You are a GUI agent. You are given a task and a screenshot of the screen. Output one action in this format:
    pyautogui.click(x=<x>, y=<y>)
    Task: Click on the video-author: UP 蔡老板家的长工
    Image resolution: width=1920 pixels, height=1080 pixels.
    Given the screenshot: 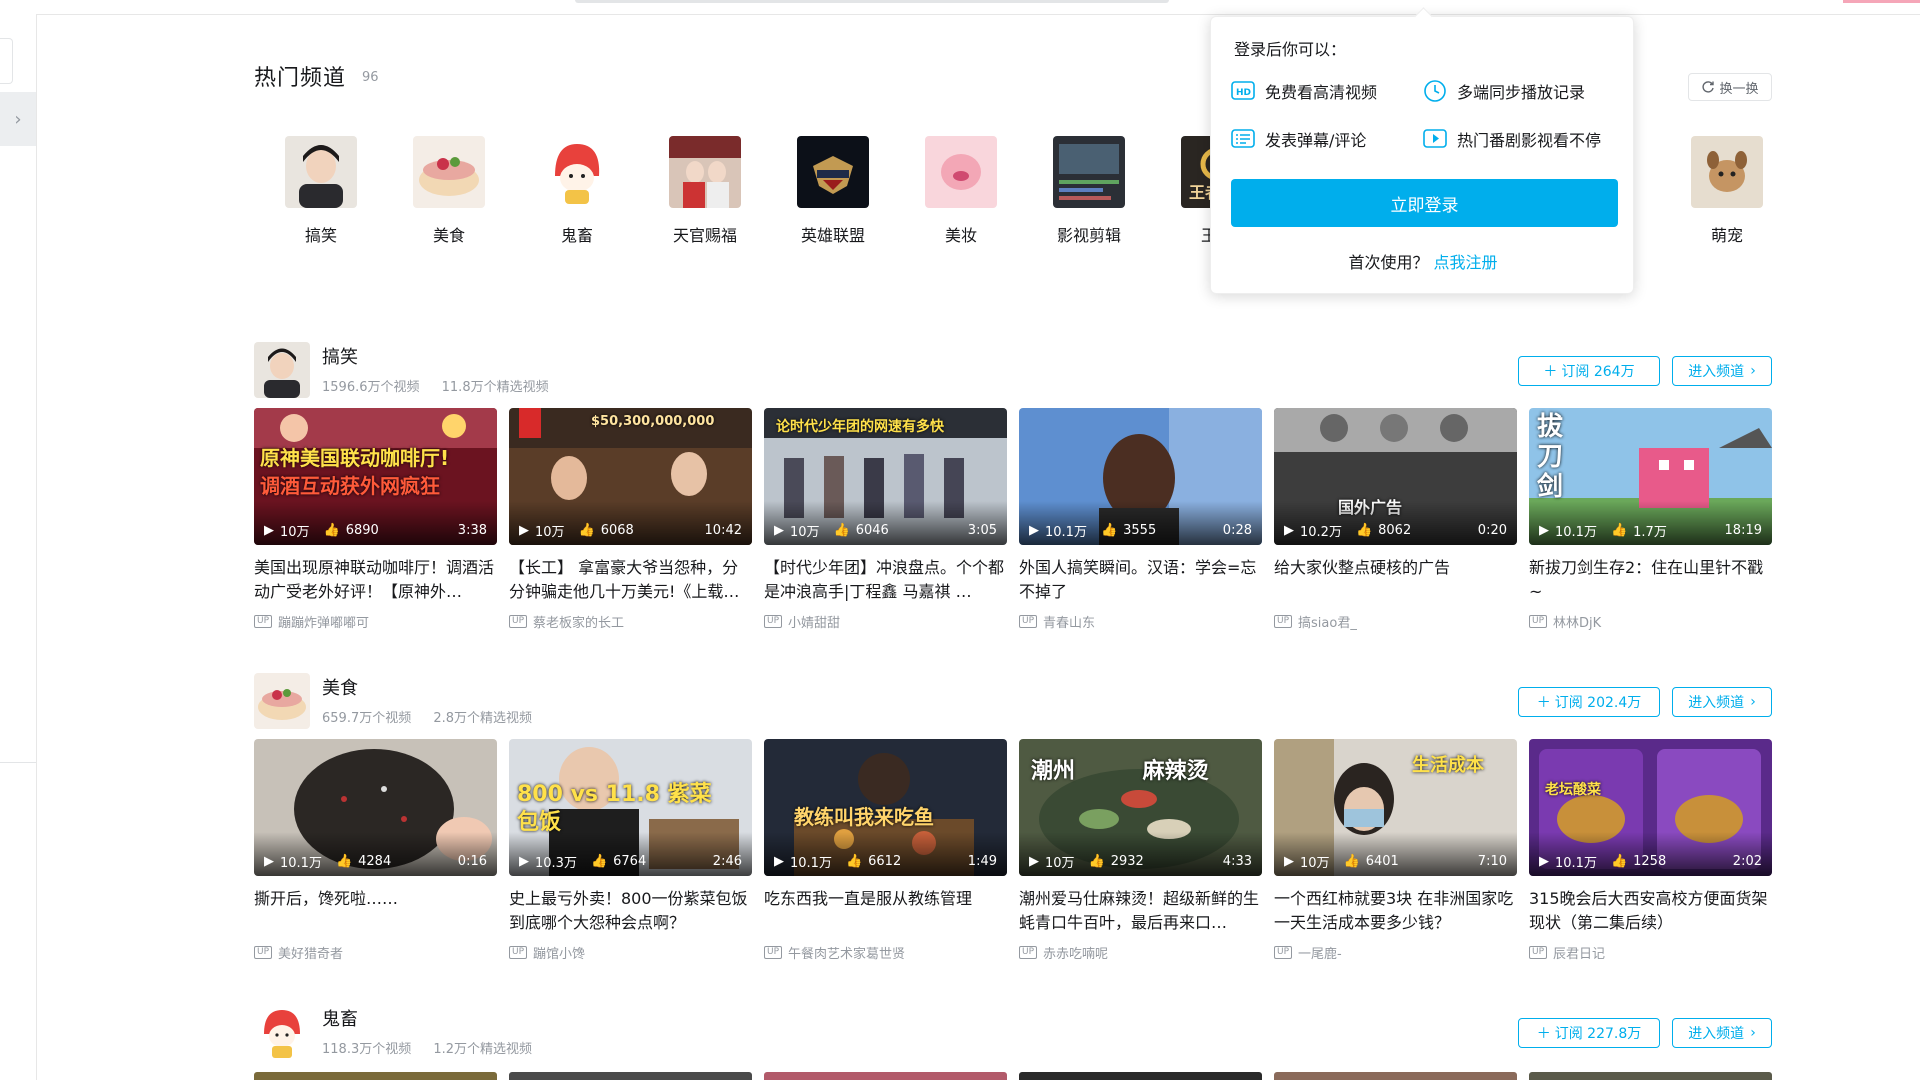 What is the action you would take?
    pyautogui.click(x=630, y=621)
    